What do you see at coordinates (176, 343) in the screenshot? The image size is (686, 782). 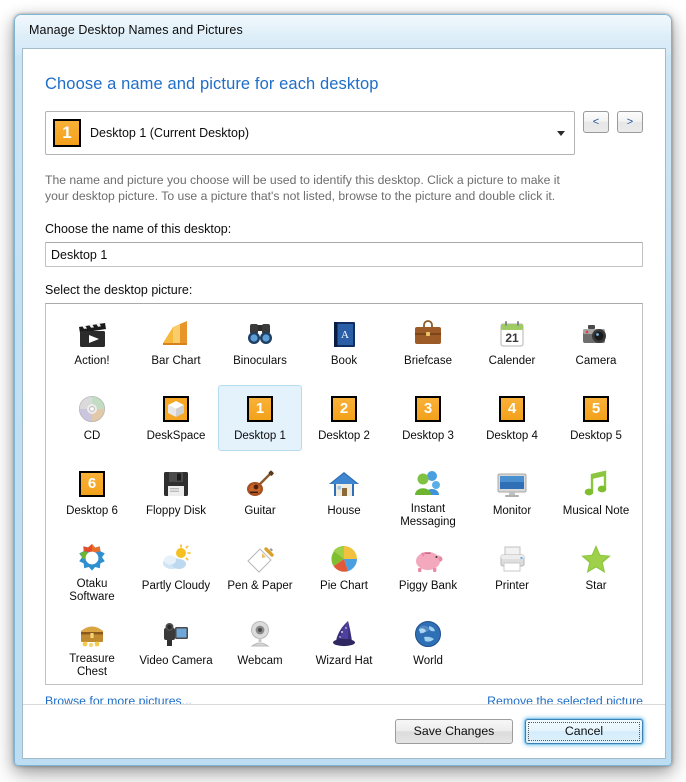 I see `picture-cell: Bar Chart` at bounding box center [176, 343].